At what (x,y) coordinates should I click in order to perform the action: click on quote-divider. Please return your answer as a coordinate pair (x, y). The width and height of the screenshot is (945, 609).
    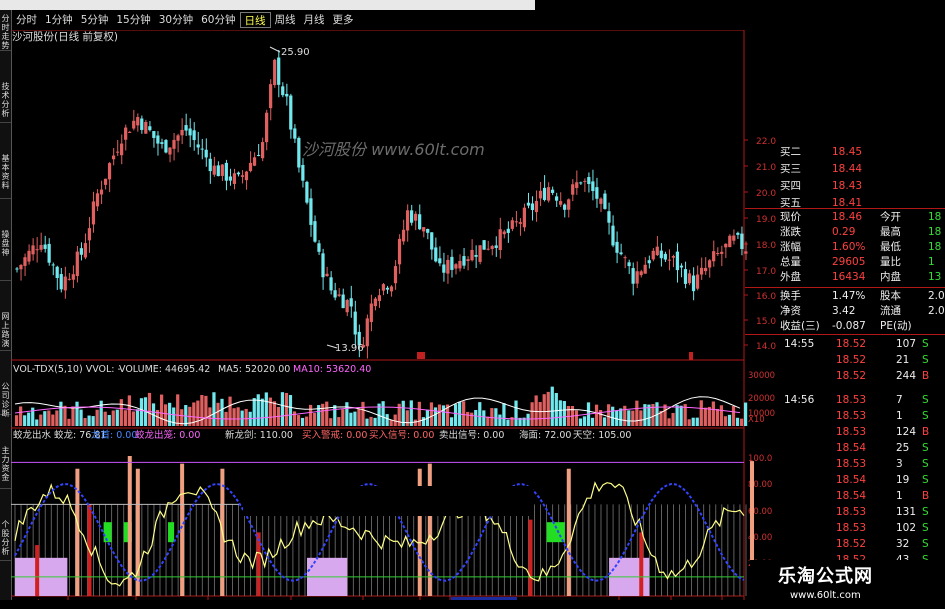
    Looking at the image, I should click on (845, 287).